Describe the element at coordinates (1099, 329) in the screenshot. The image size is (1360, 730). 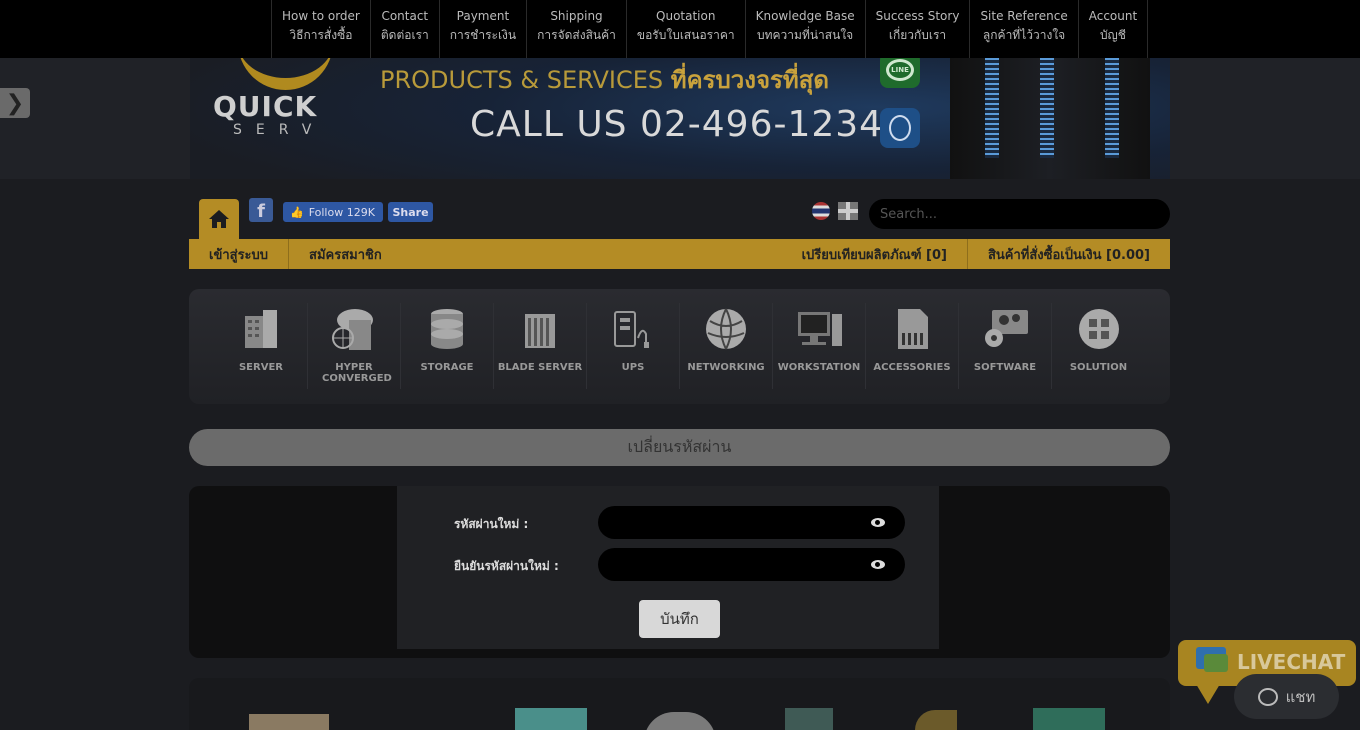
I see `solution-icon` at that location.